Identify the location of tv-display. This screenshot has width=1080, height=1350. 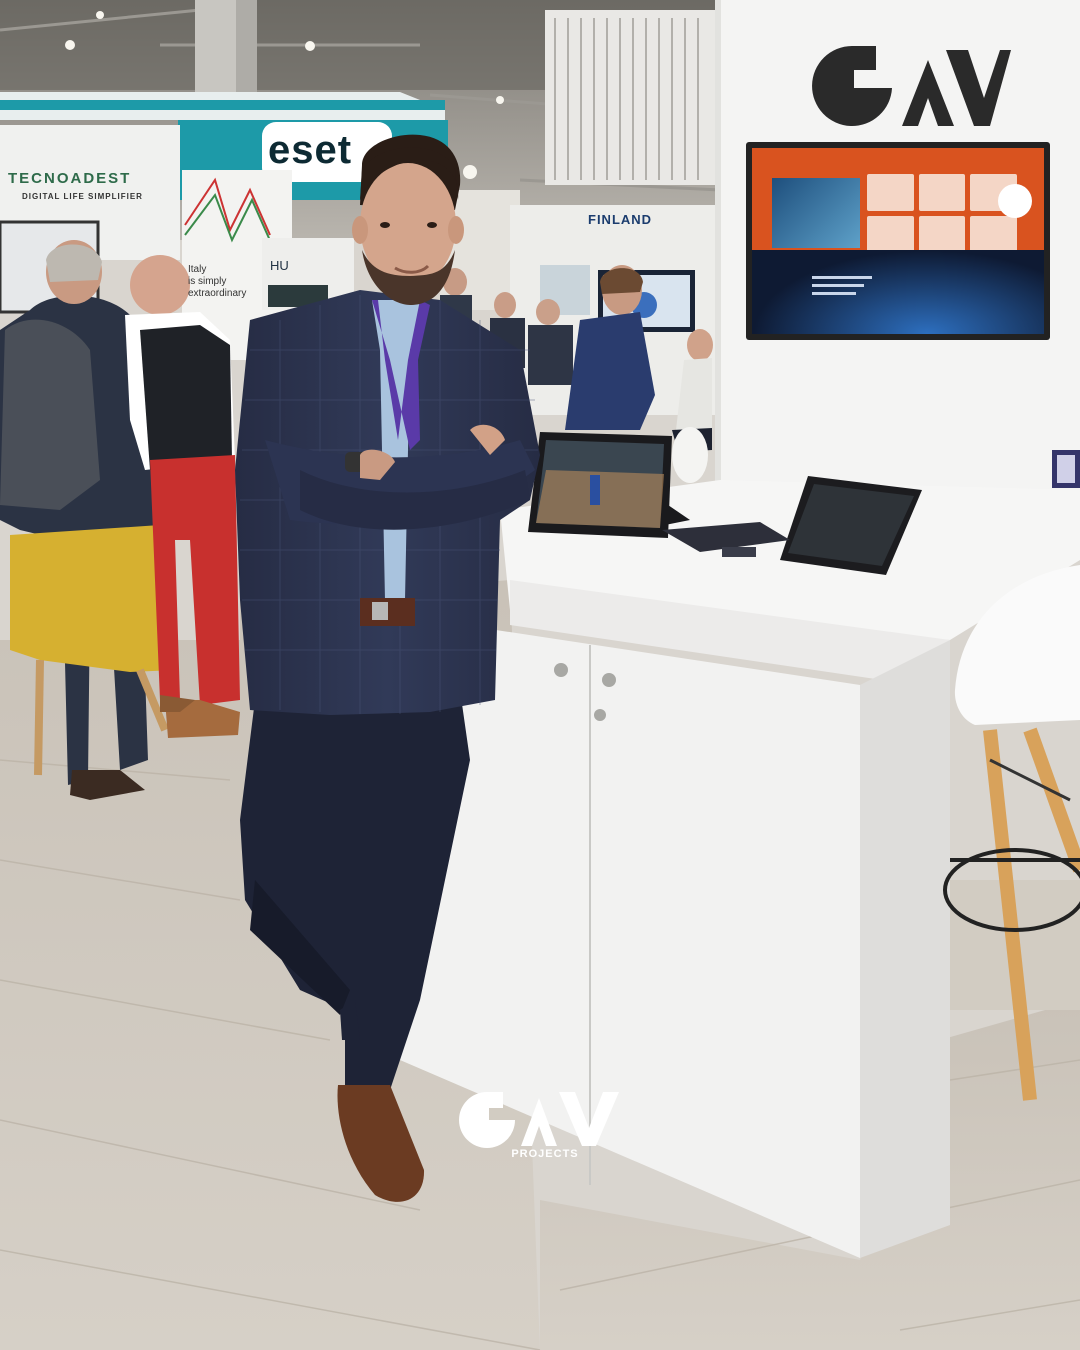
(898, 241).